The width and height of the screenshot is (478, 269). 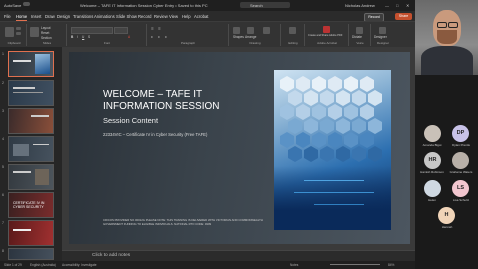 What do you see at coordinates (325, 35) in the screenshot?
I see `create-pdf-button: Create and Share Adobe PDF` at bounding box center [325, 35].